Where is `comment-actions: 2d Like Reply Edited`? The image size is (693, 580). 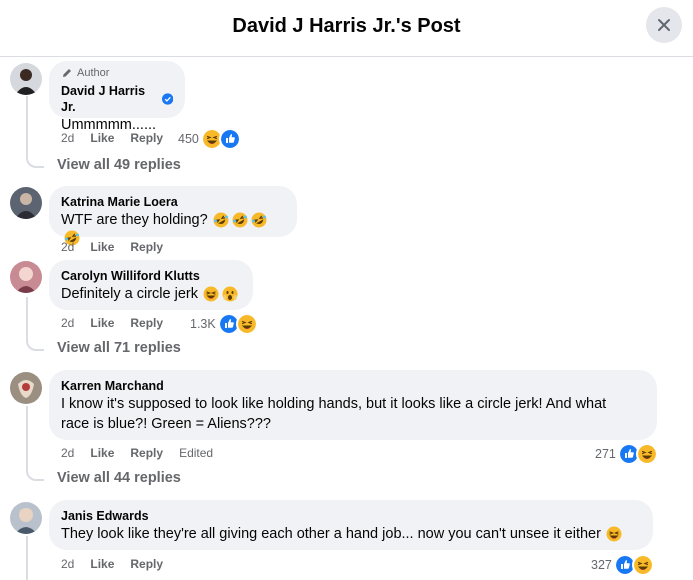 comment-actions: 2d Like Reply Edited is located at coordinates (145, 453).